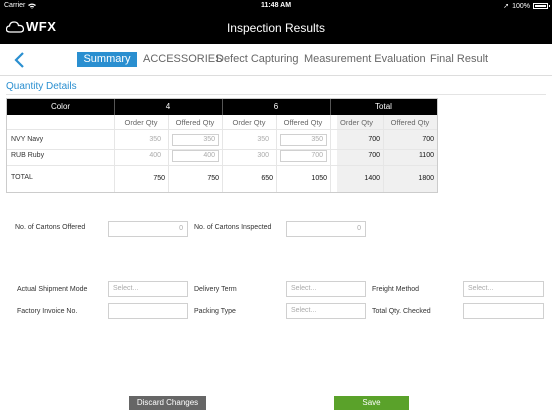 Image resolution: width=552 pixels, height=414 pixels. I want to click on shipment-mode-label: Actual Shipment Mode, so click(52, 289).